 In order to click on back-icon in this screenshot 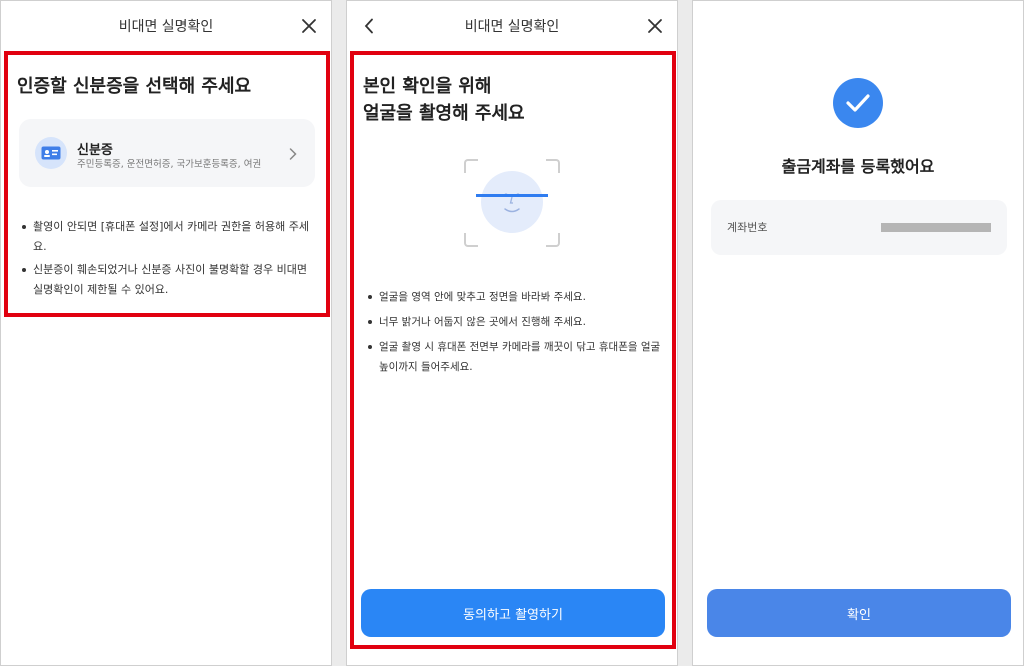, I will do `click(369, 26)`.